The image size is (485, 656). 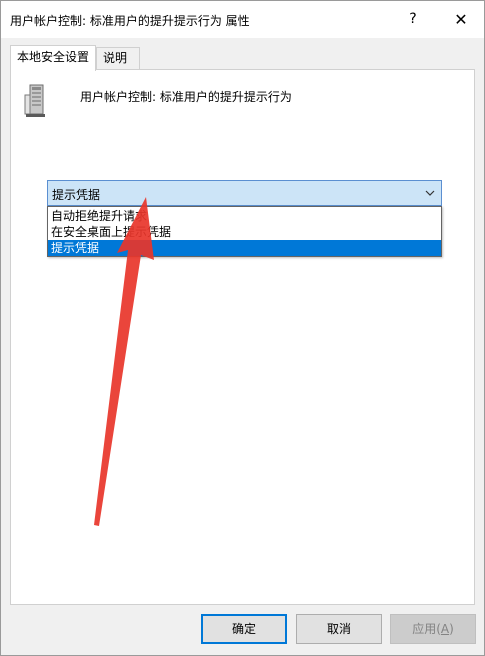 I want to click on combobox-dropdown-list: 自动拒绝提升请求 在安全桌面上提示凭据 提示凭据, so click(x=244, y=231).